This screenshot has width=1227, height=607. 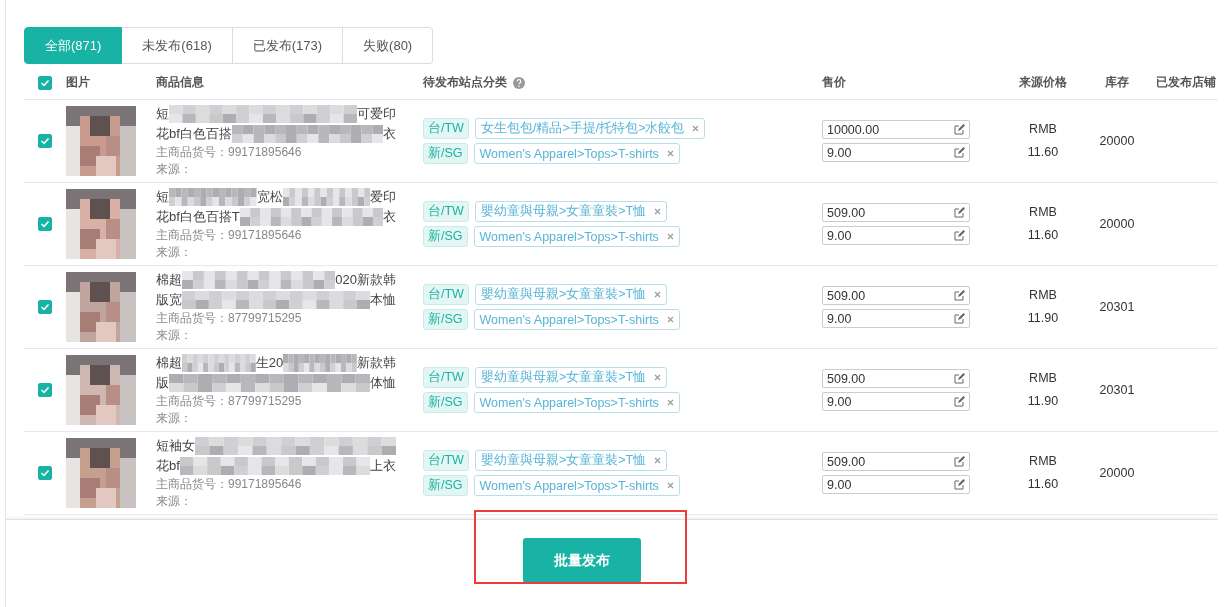 I want to click on column-header: 库存, so click(x=1117, y=82).